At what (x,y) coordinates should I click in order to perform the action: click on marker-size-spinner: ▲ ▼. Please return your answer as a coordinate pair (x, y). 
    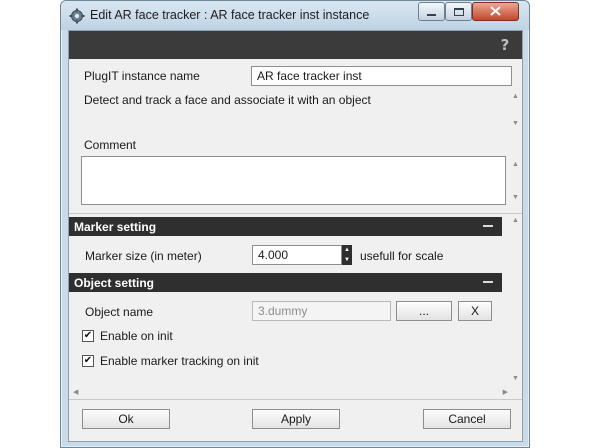
    Looking at the image, I should click on (347, 255).